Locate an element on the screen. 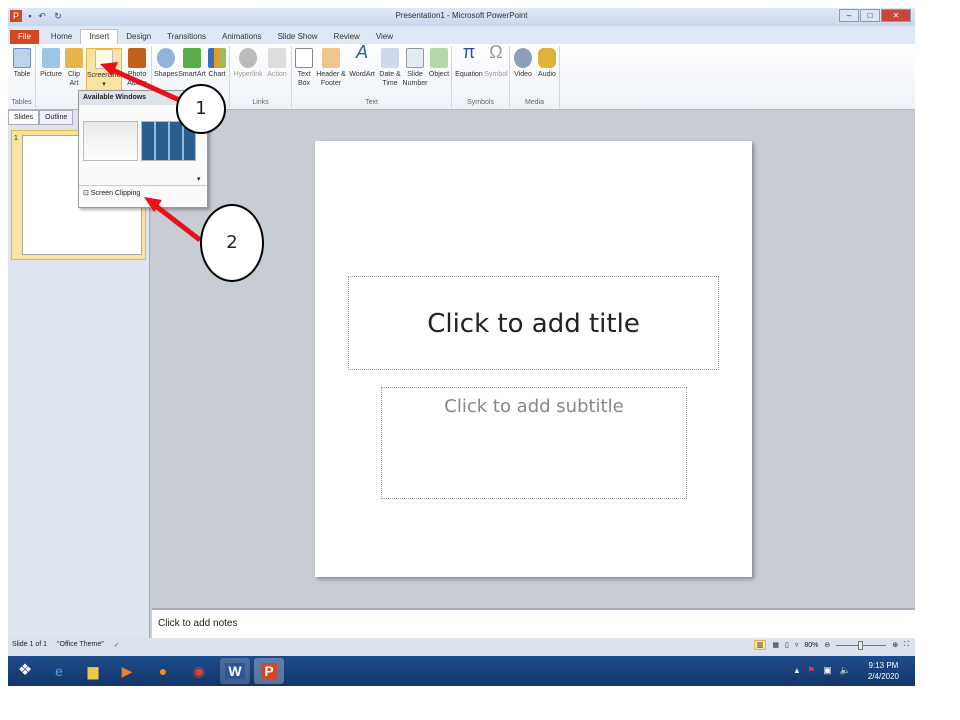 This screenshot has width=960, height=720. callout-1: 1 is located at coordinates (201, 109).